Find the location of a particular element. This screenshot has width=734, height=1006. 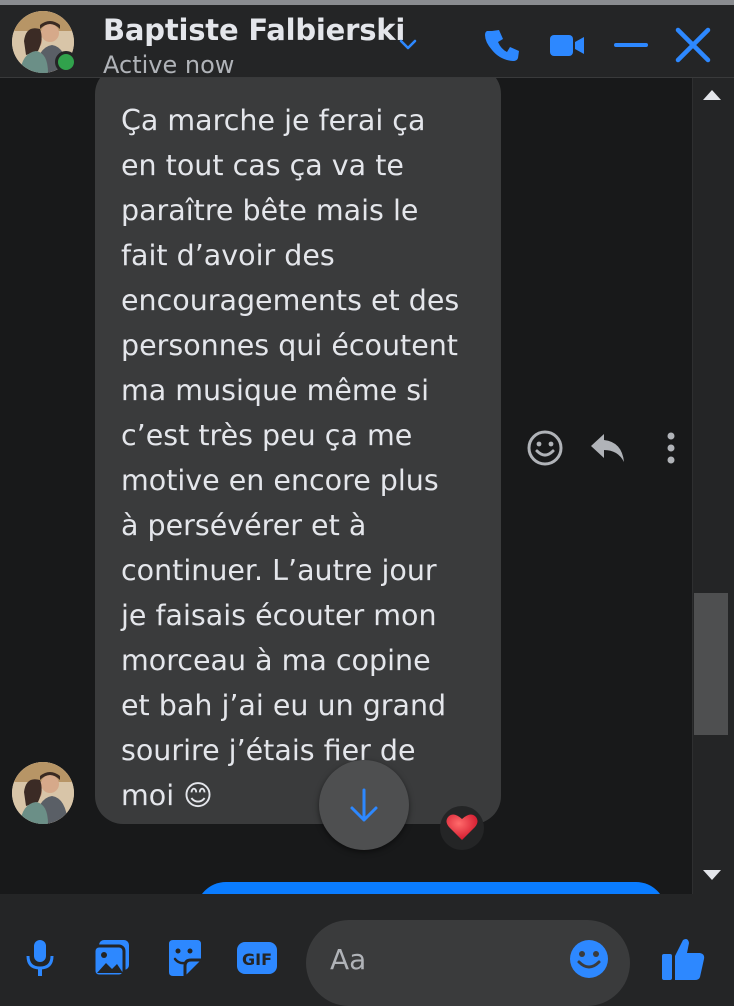

svg-text: GIF is located at coordinates (257, 959).